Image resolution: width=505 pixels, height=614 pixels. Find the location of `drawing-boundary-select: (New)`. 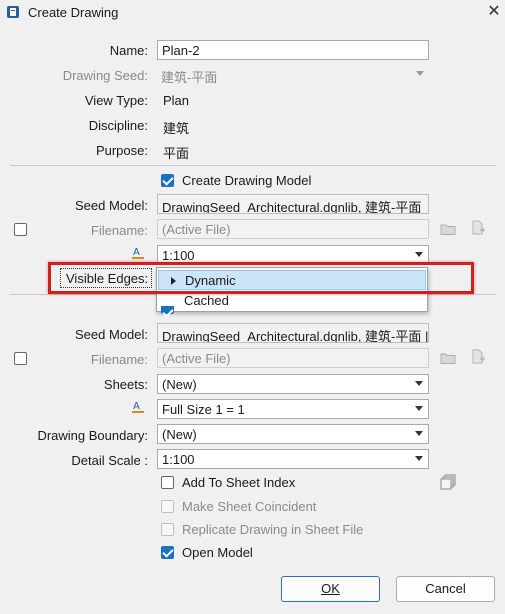

drawing-boundary-select: (New) is located at coordinates (293, 434).